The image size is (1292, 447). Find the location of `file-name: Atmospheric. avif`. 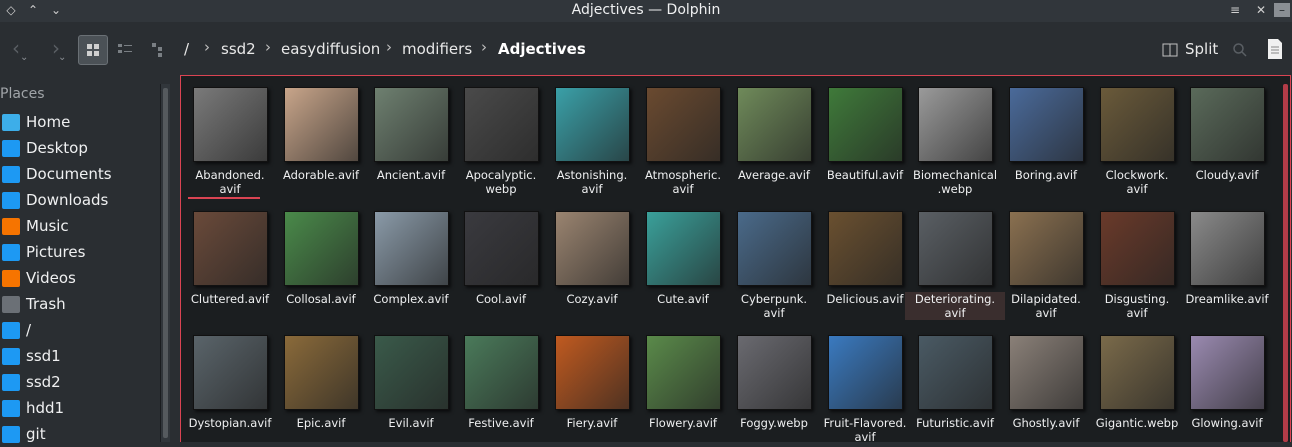

file-name: Atmospheric. avif is located at coordinates (683, 182).